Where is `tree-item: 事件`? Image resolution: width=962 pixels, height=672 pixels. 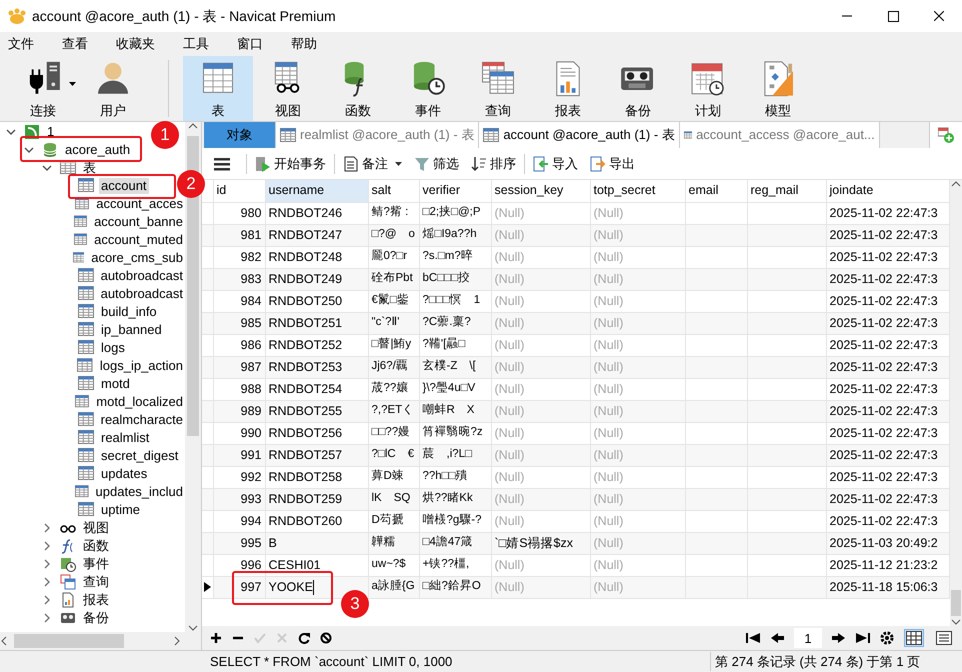 tree-item: 事件 is located at coordinates (96, 564).